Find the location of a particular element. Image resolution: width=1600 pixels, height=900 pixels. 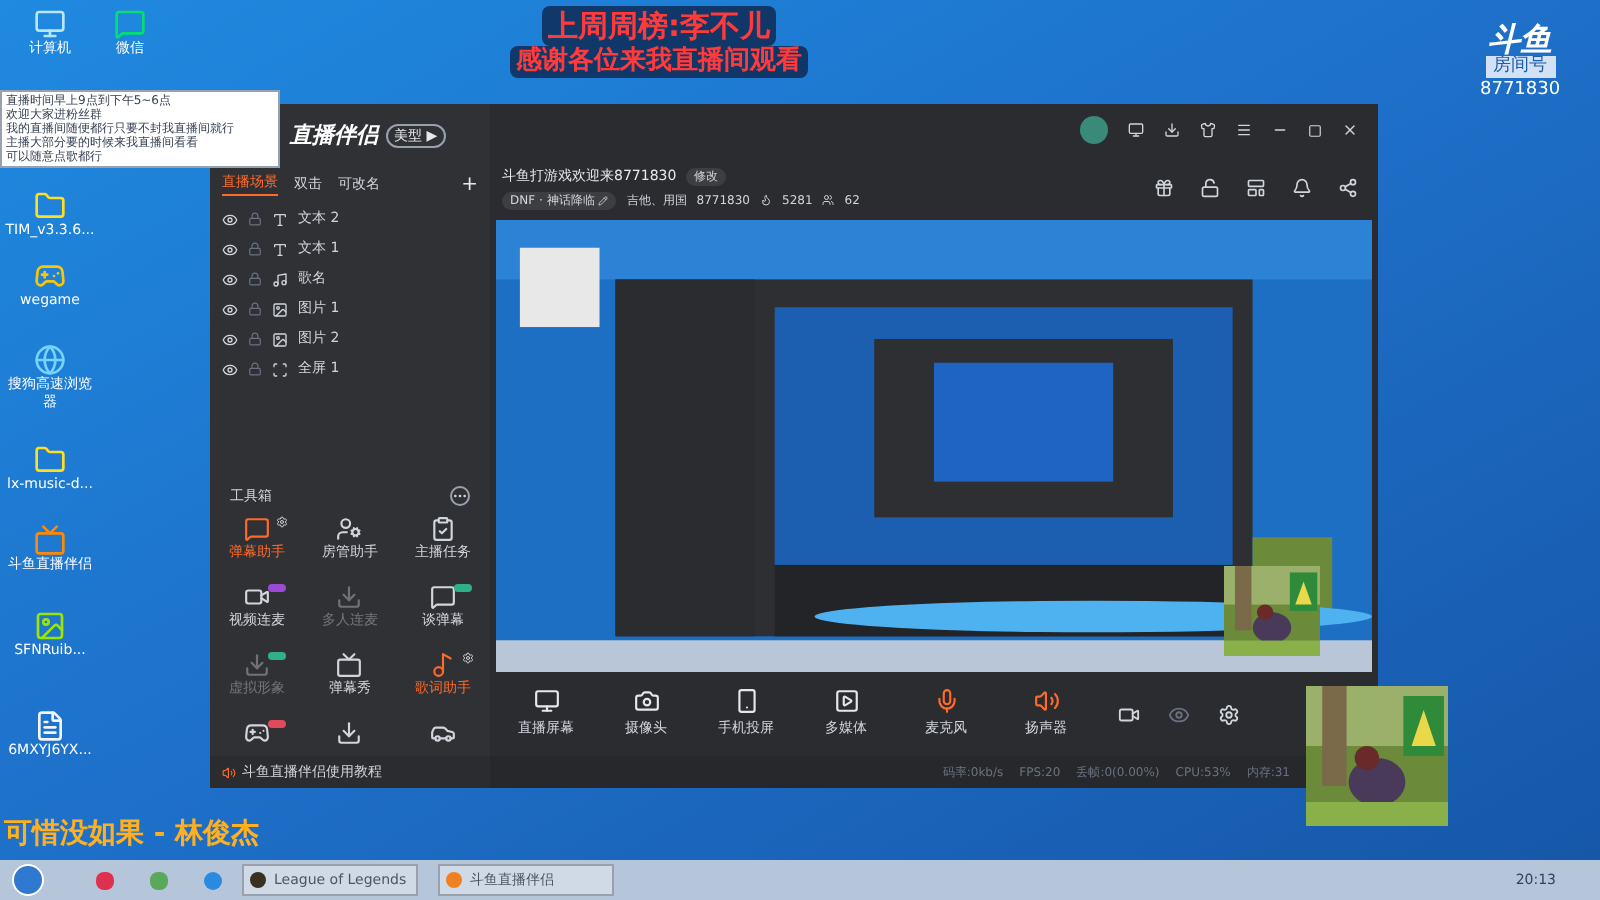

task-icon is located at coordinates (443, 529).